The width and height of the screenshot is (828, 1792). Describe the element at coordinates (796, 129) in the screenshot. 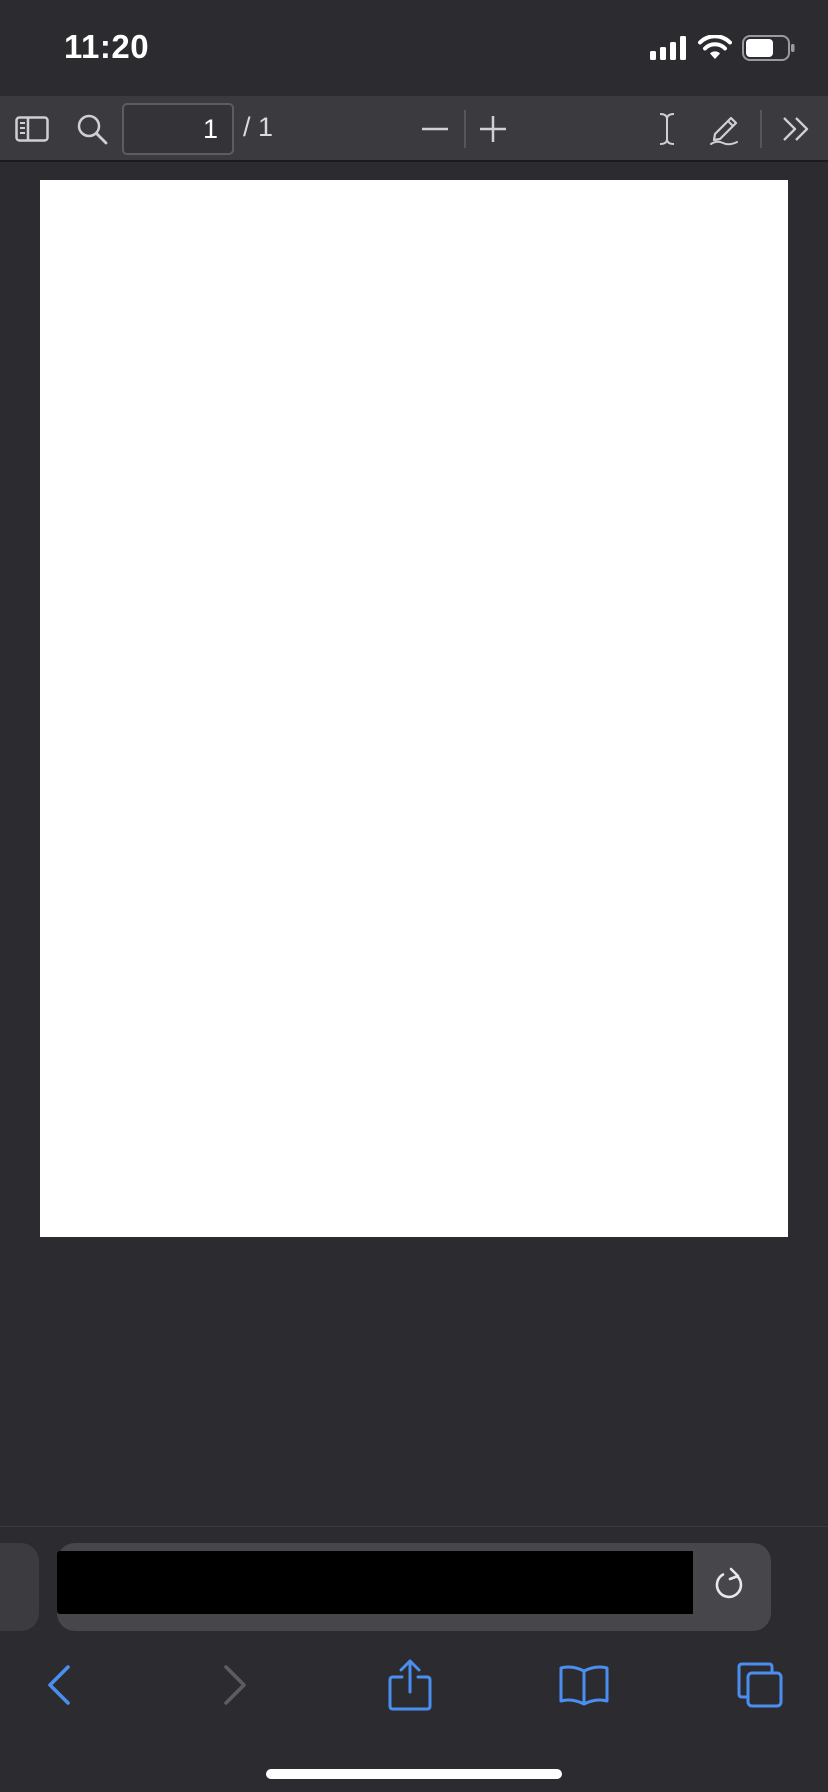

I see `more-chevrons-icon` at that location.